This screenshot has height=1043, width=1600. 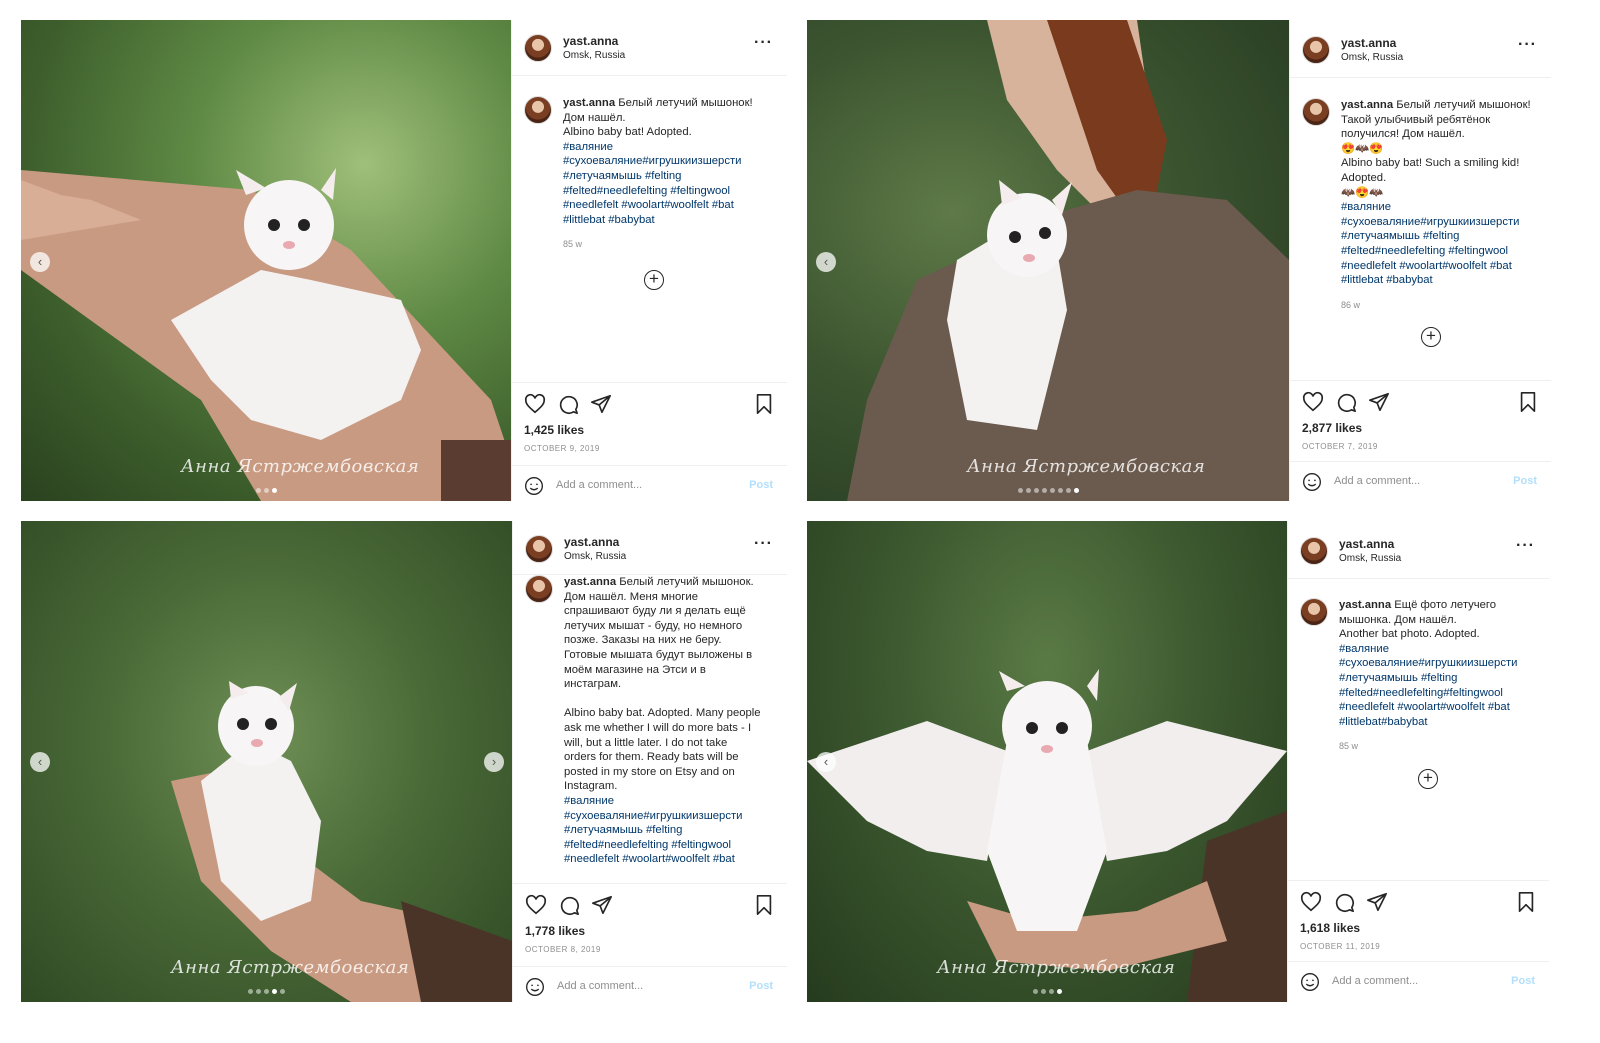 What do you see at coordinates (649, 485) in the screenshot?
I see `comment-bar: Add a comment... Post` at bounding box center [649, 485].